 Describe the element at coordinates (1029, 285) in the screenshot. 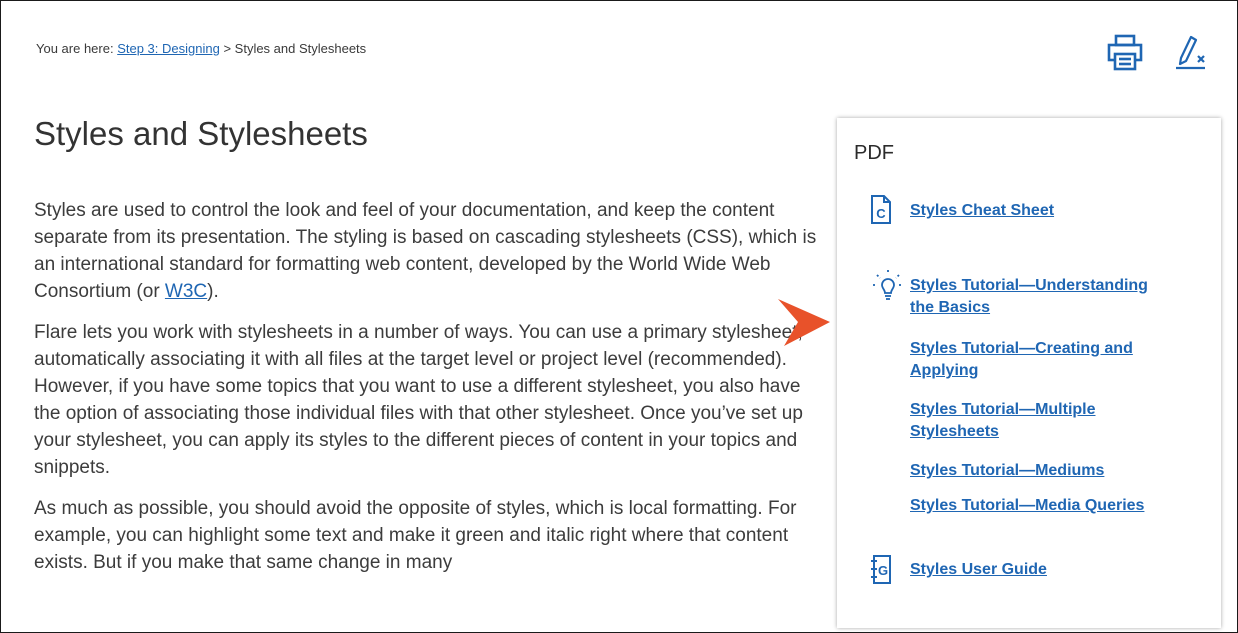

I see `tutorial-1-line-1: Styles Tutorial—Understanding` at that location.